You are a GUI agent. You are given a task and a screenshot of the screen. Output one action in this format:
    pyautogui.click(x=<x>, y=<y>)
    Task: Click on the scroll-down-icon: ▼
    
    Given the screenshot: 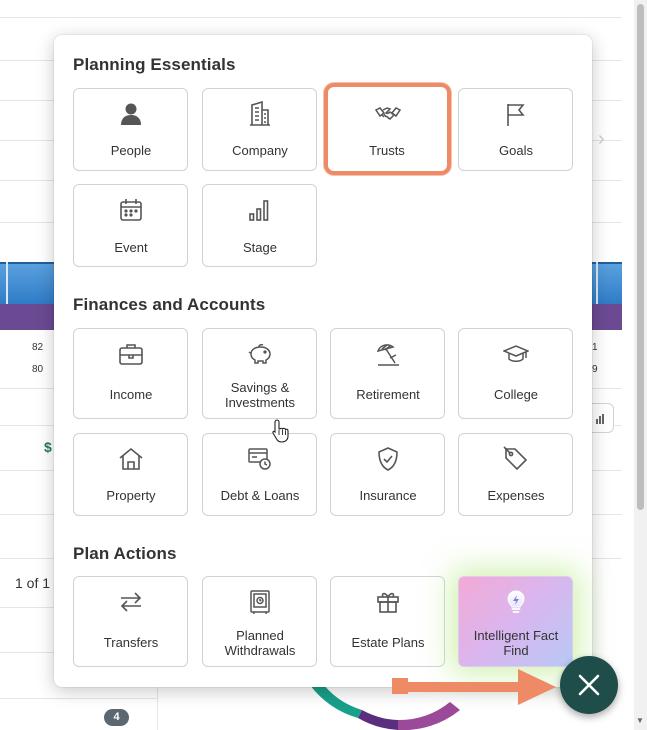 What is the action you would take?
    pyautogui.click(x=640, y=720)
    